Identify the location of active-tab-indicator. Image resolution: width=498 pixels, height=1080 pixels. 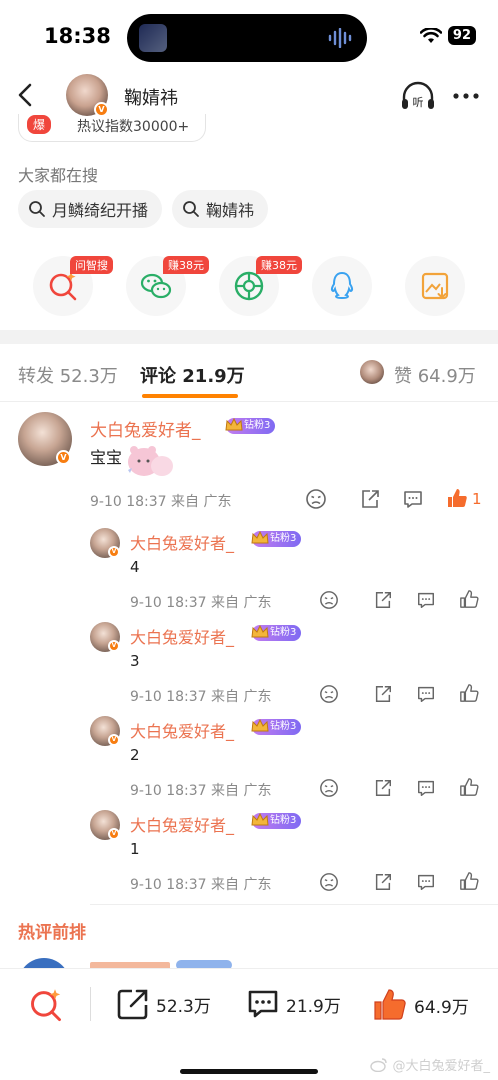
(190, 396).